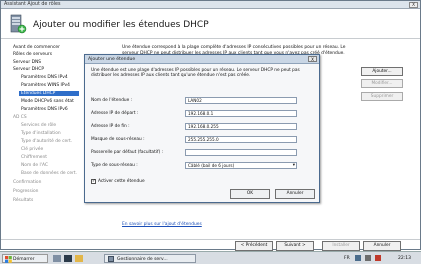 Image resolution: width=421 pixels, height=264 pixels. I want to click on subnet-type-label: Type de sous-réseau :, so click(114, 165).